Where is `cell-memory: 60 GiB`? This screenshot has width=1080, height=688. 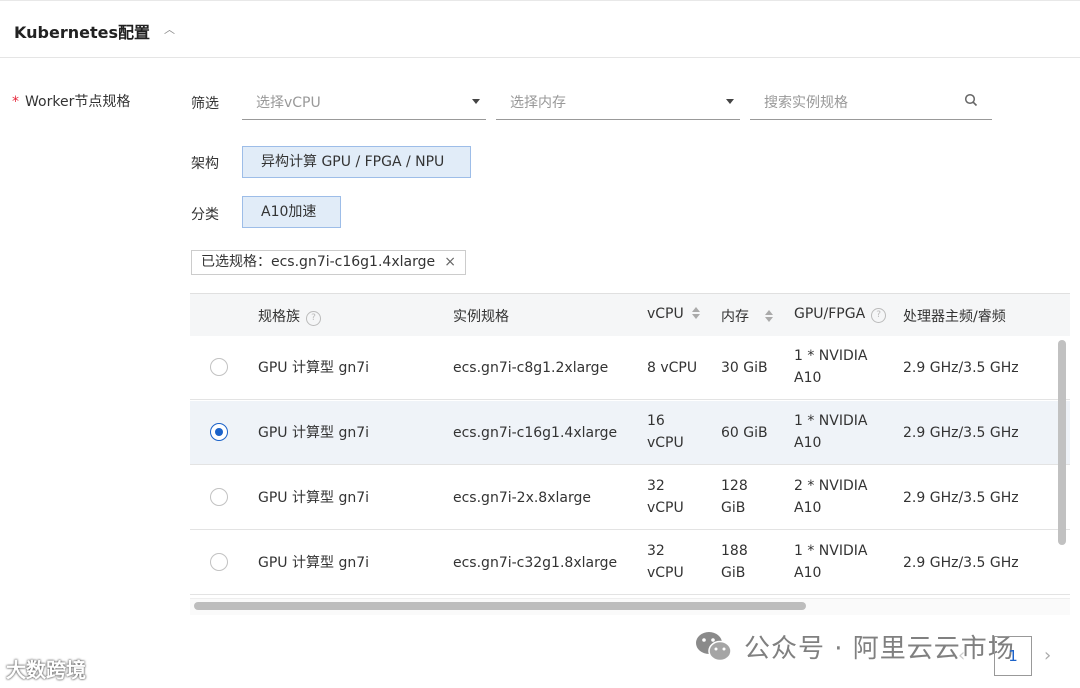
cell-memory: 60 GiB is located at coordinates (744, 433).